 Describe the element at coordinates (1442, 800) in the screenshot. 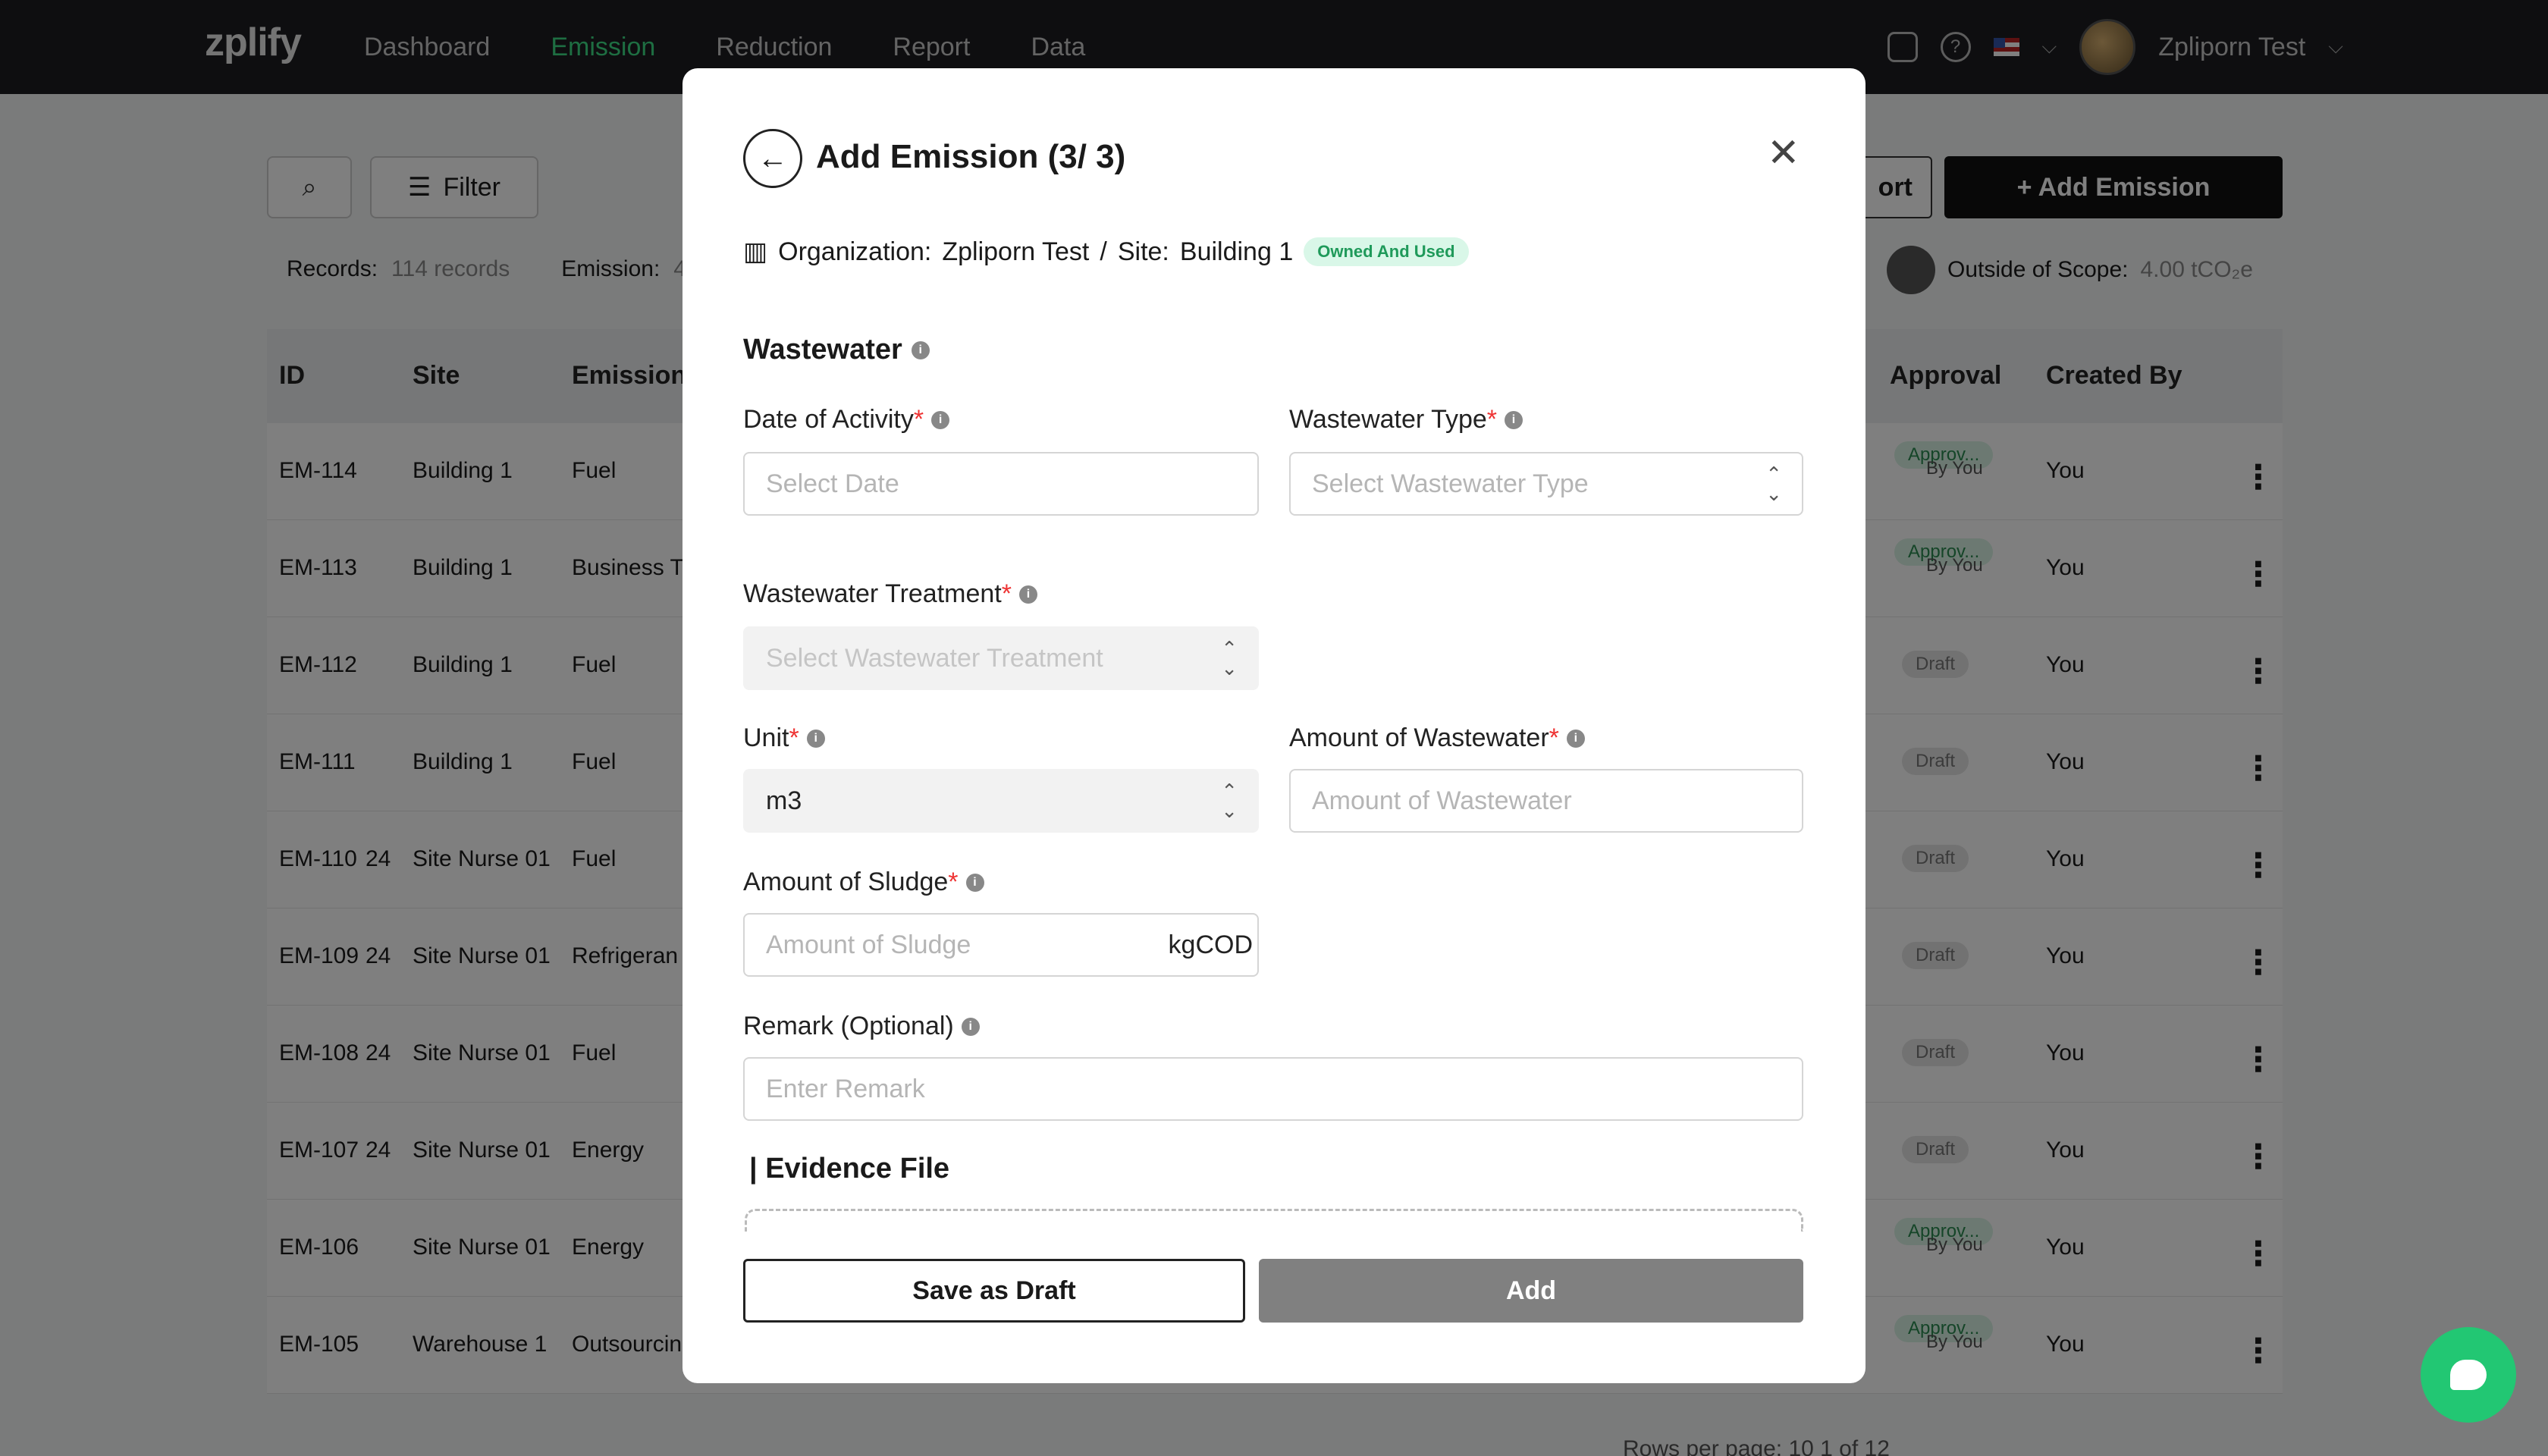

I see `amount-placeholder: Amount of Wastewater` at that location.